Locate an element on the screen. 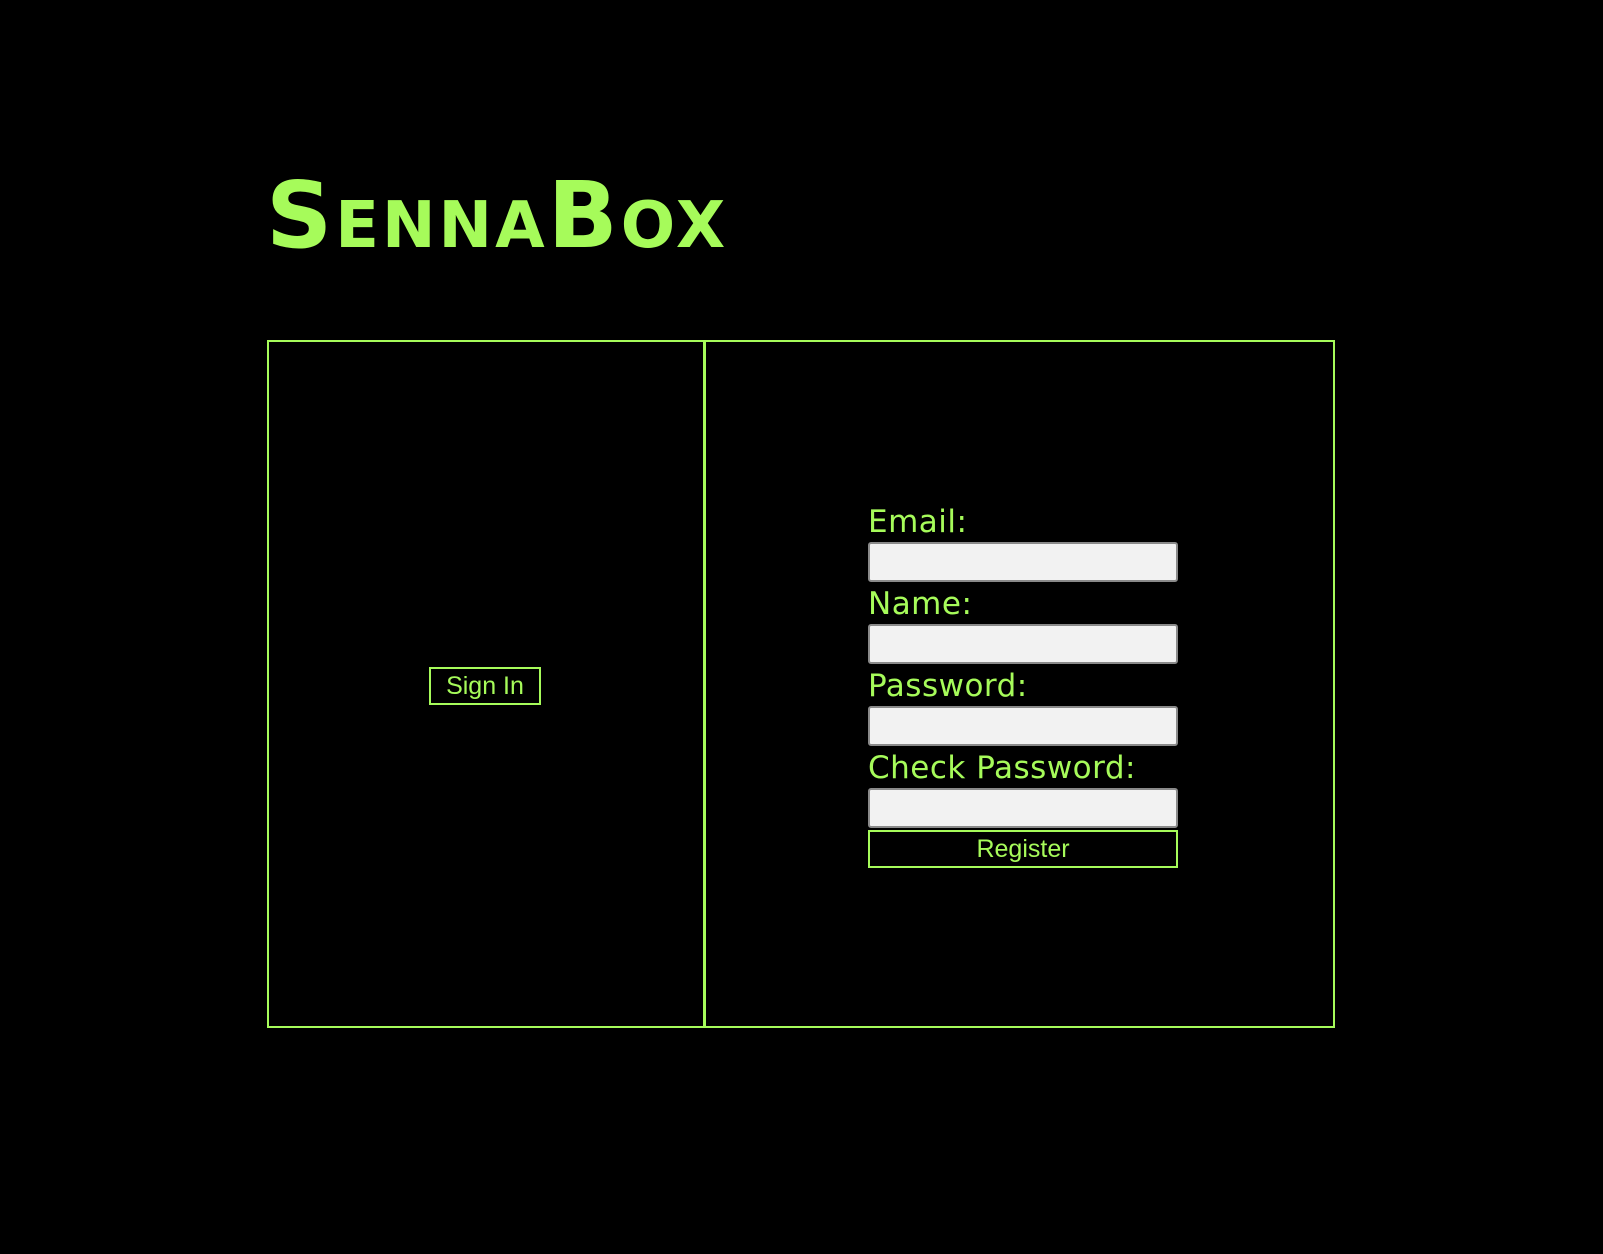 The image size is (1603, 1254). signin-pane: Sign In is located at coordinates (487, 684).